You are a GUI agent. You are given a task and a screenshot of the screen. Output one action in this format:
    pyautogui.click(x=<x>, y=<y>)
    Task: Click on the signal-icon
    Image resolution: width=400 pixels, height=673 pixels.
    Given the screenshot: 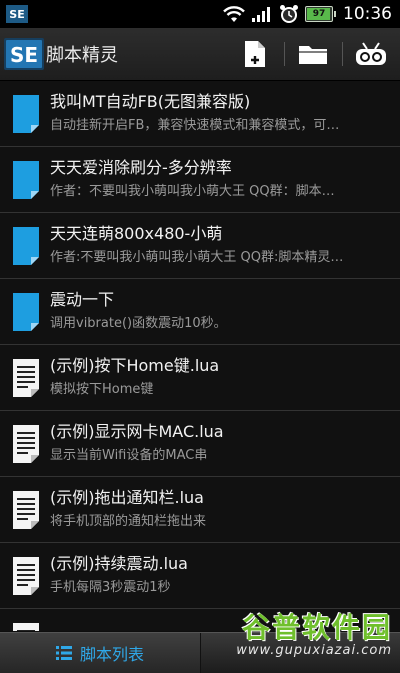 What is the action you would take?
    pyautogui.click(x=261, y=14)
    